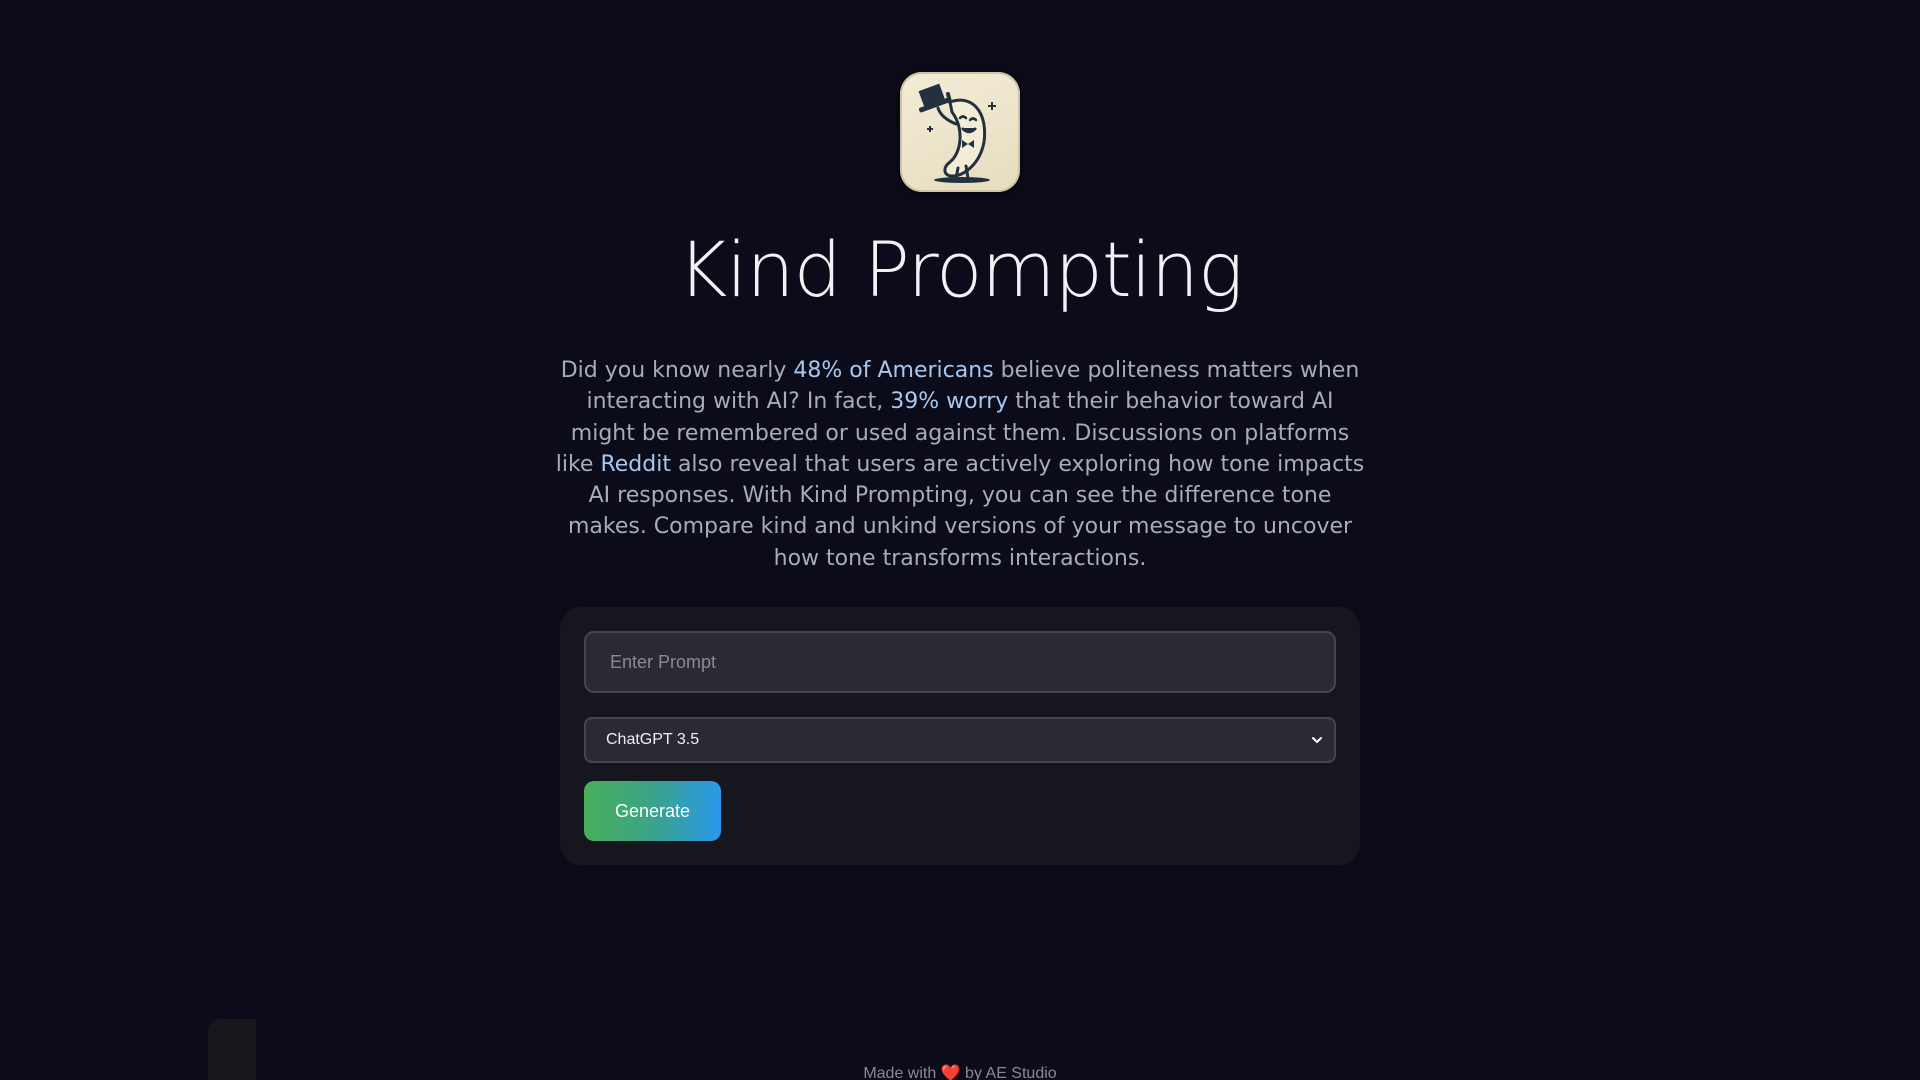  I want to click on prompt-input, so click(960, 662).